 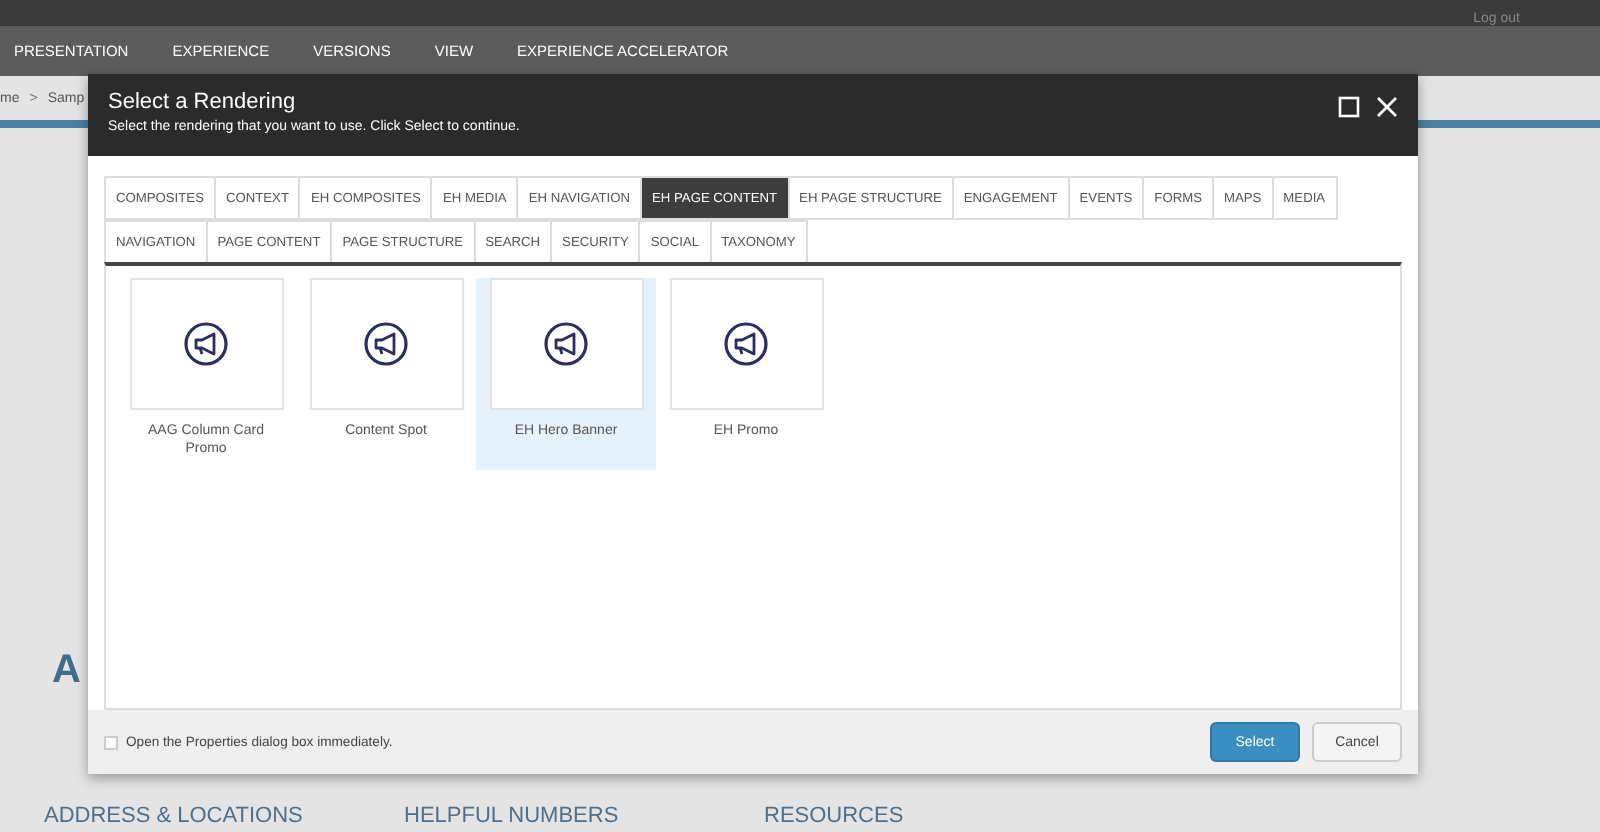 I want to click on dialog-title: Select a Rendering, so click(x=203, y=102).